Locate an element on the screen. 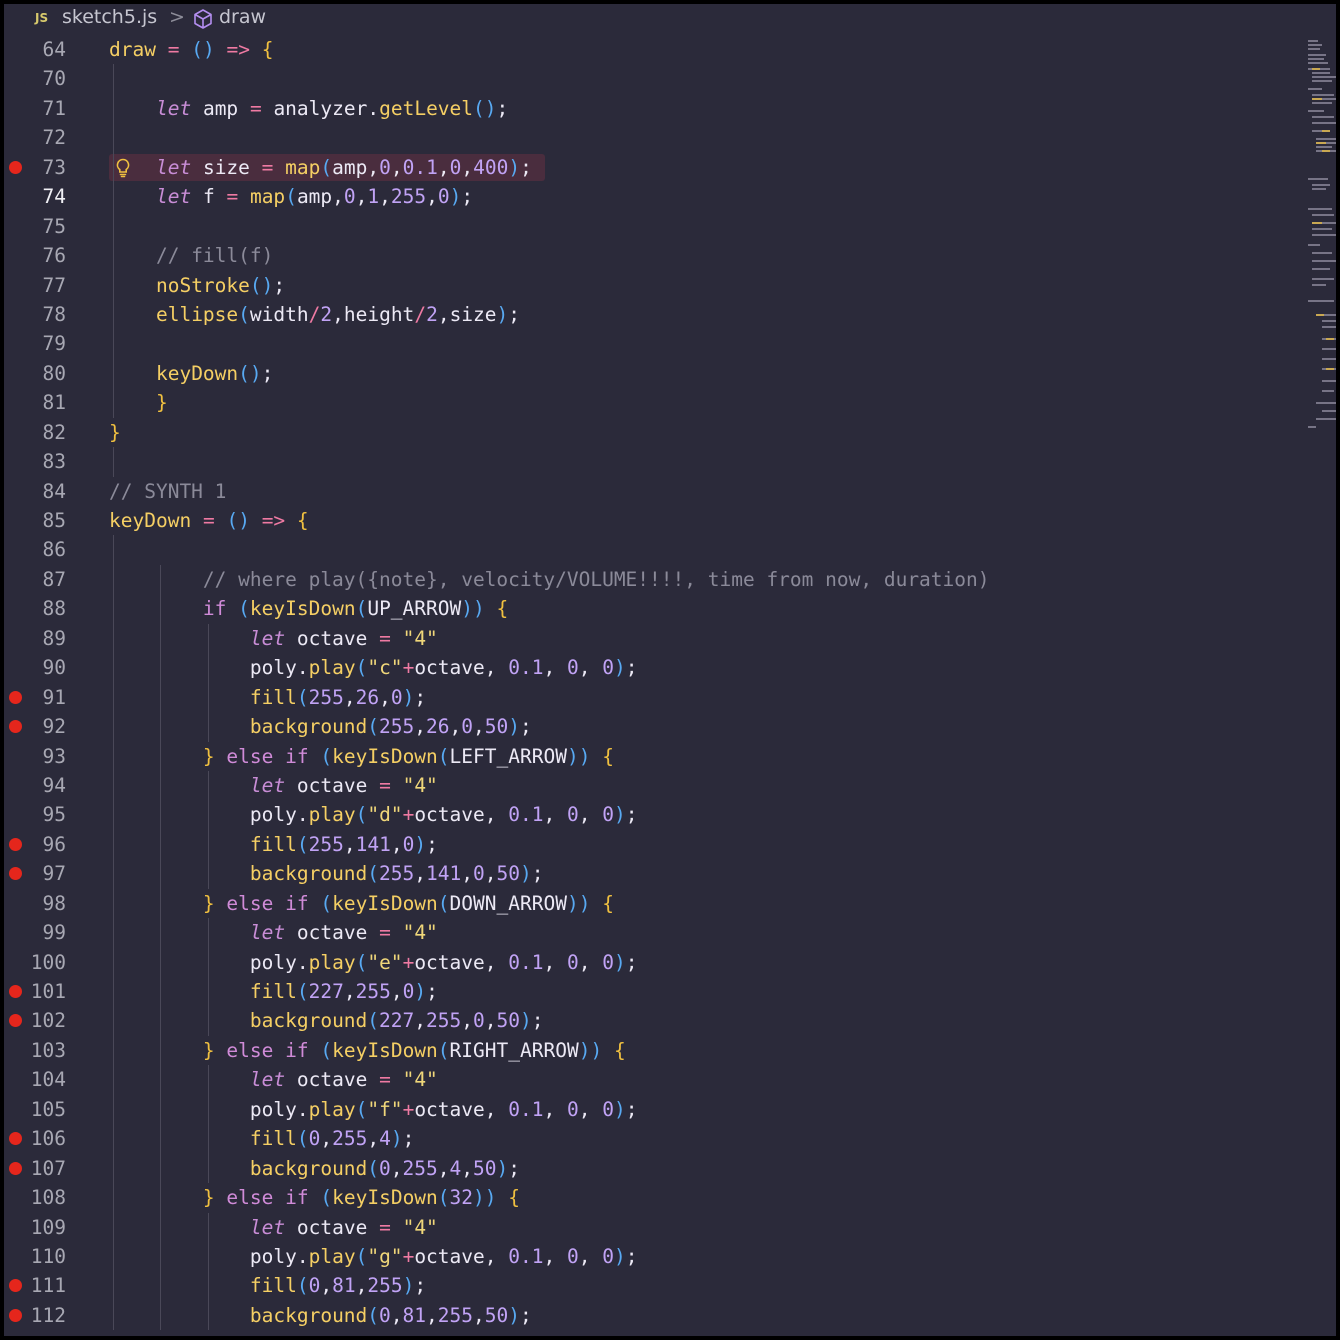  code-text: ellipse(width/2,height/2,size); is located at coordinates (338, 314).